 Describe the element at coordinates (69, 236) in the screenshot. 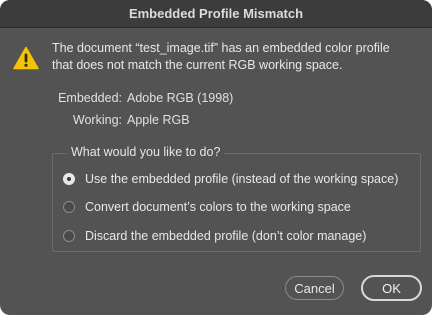

I see `radio-discard` at that location.